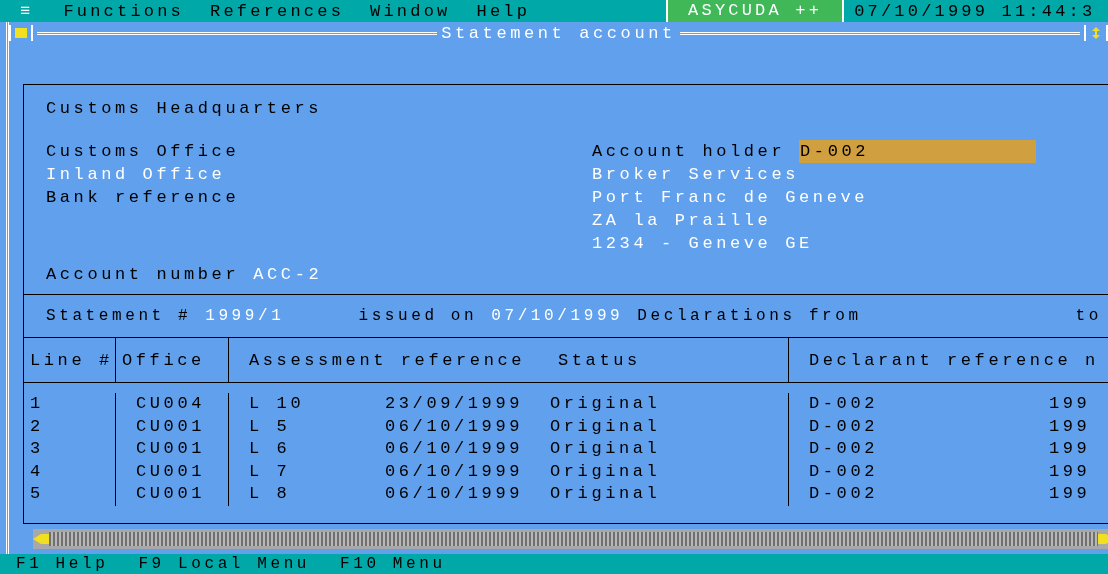 This screenshot has width=1108, height=574. I want to click on field-label: Account number, so click(143, 274).